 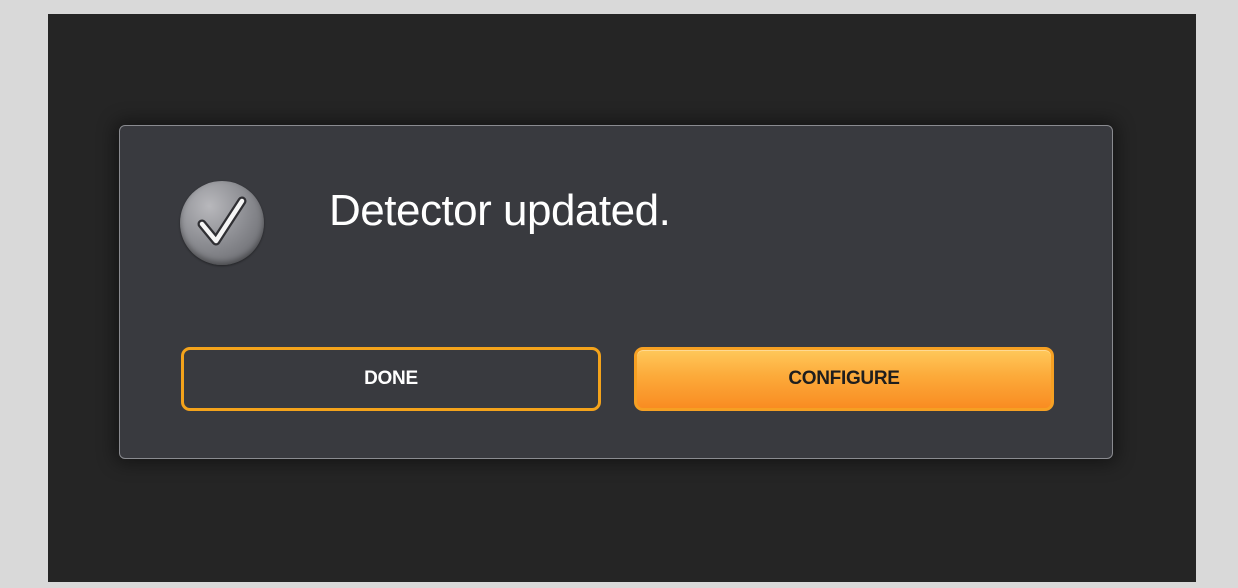 I want to click on dialog-message: Detector updated., so click(x=500, y=210).